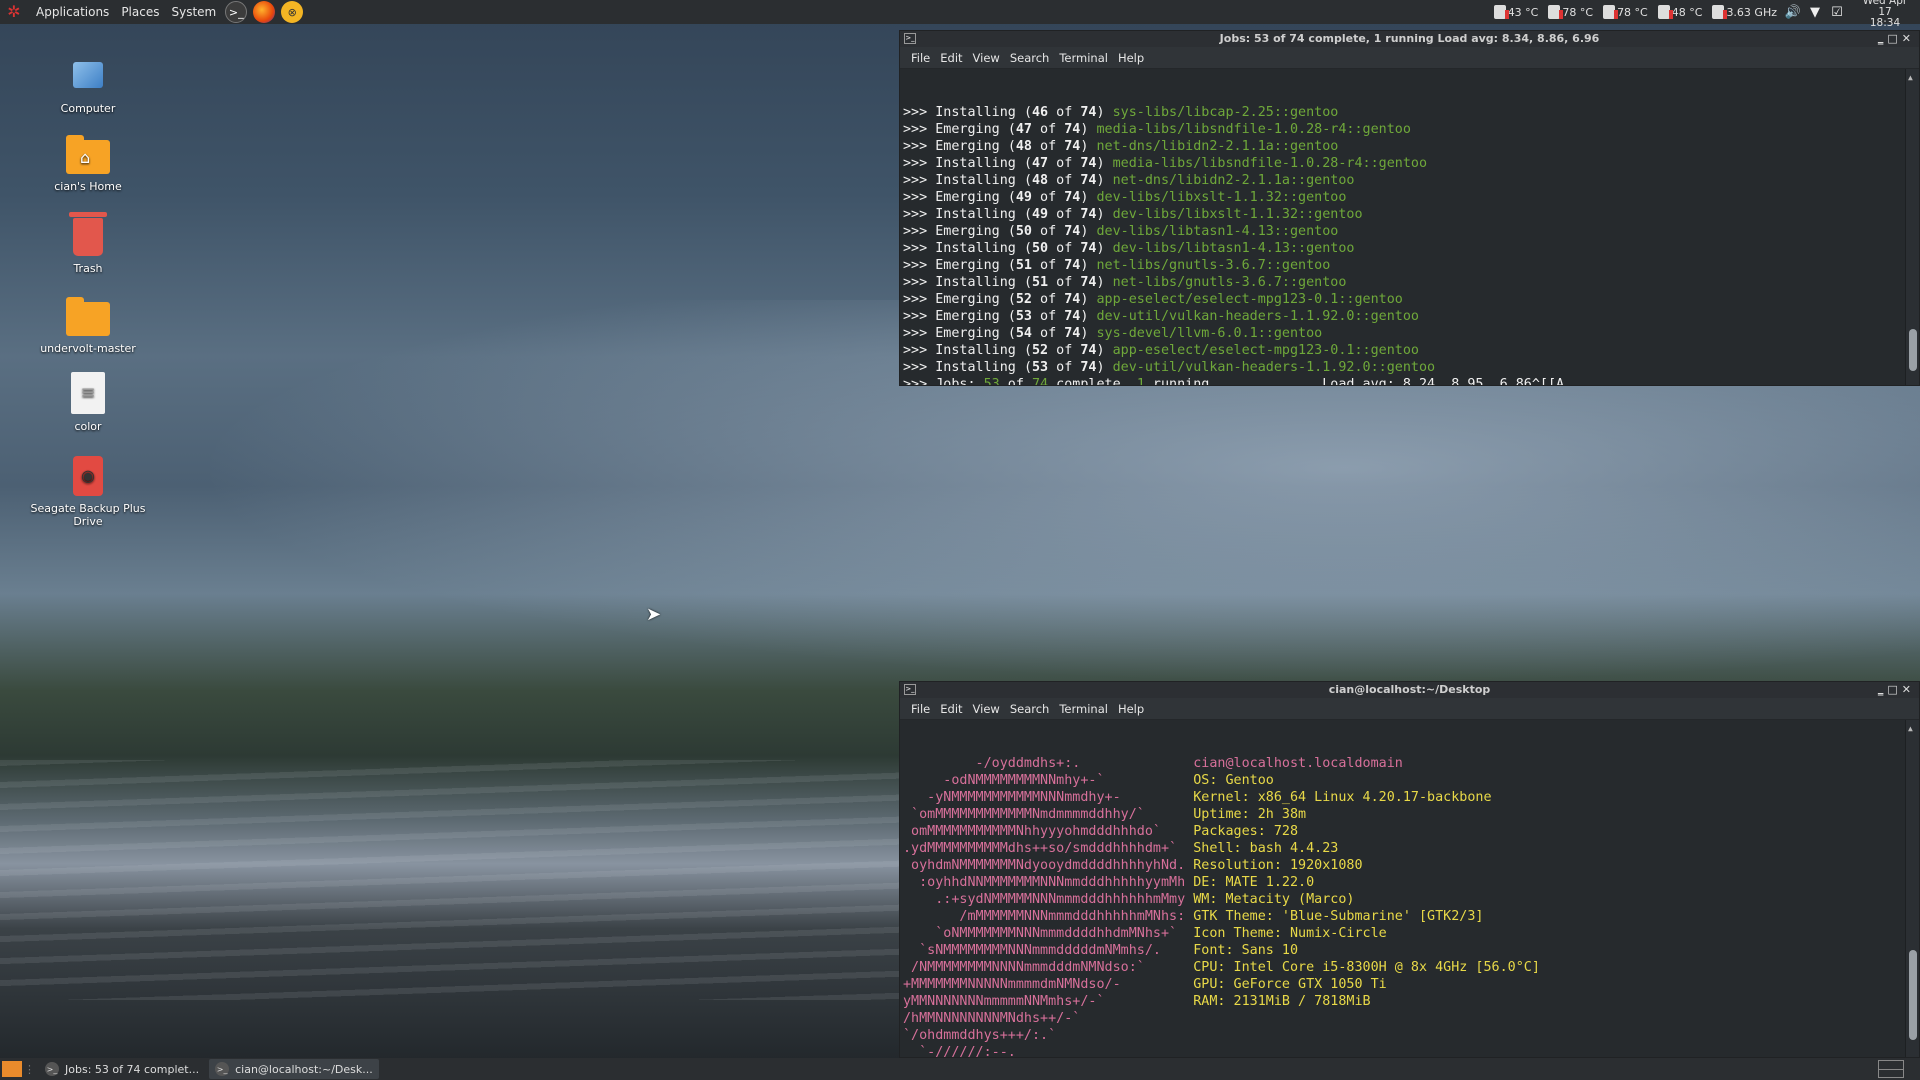 This screenshot has height=1080, width=1920. What do you see at coordinates (1815, 12) in the screenshot?
I see `wifi-icon: ▼` at bounding box center [1815, 12].